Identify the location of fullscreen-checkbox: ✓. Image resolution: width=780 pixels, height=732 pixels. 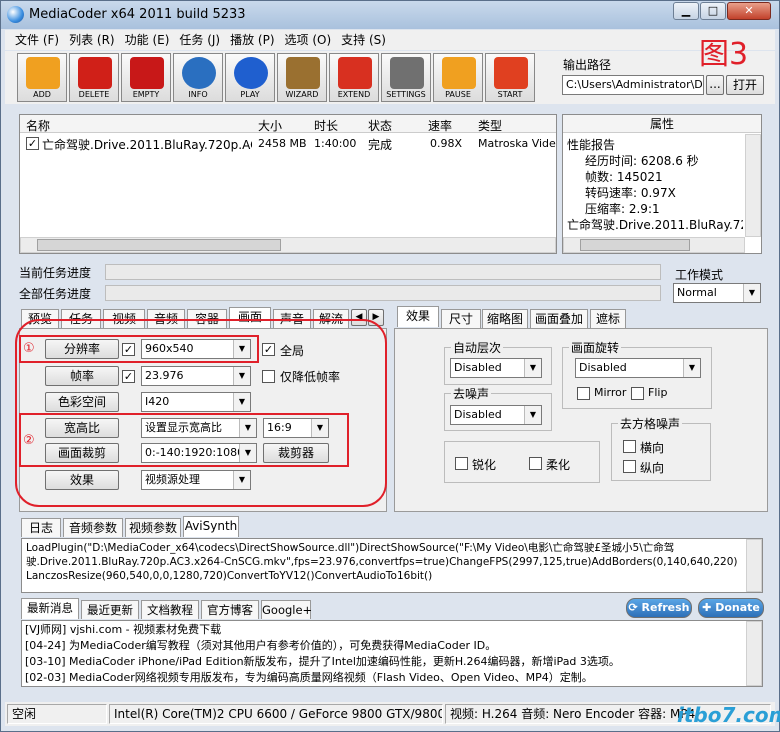
(268, 349).